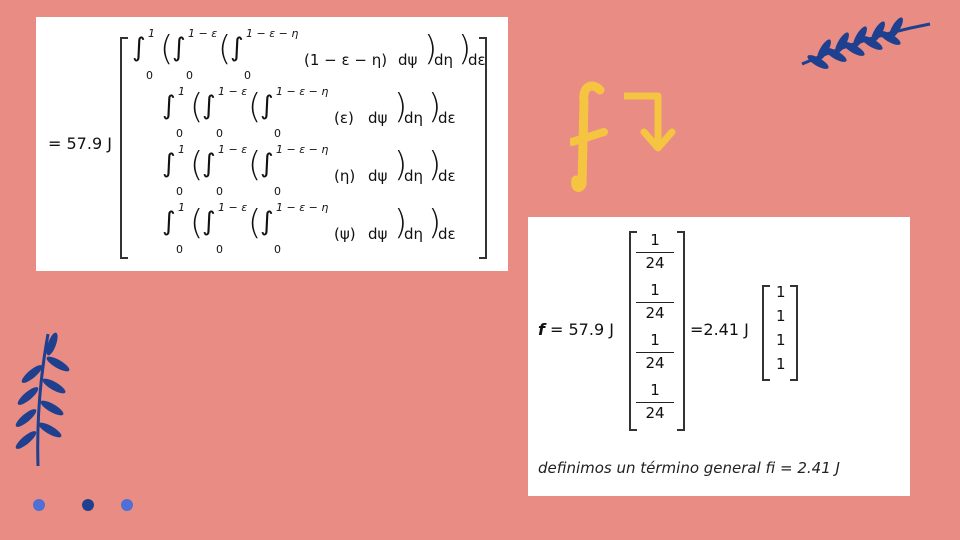  Describe the element at coordinates (344, 118) in the screenshot. I see `integrand: (ε)` at that location.